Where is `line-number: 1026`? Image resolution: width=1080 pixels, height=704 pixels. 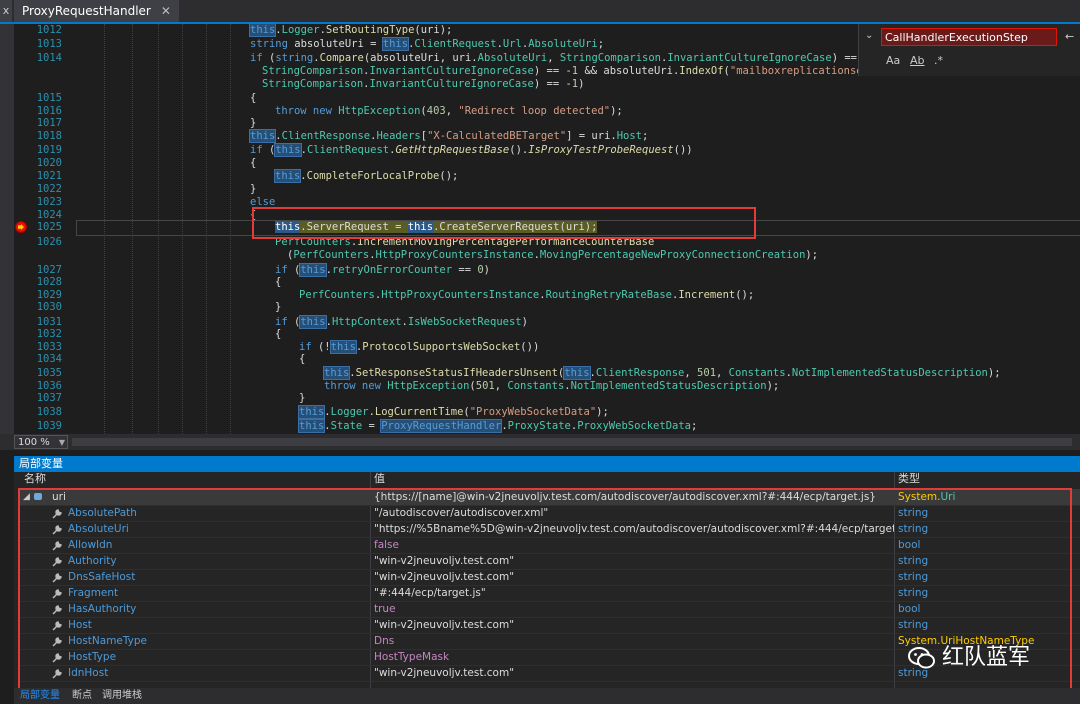 line-number: 1026 is located at coordinates (49, 242).